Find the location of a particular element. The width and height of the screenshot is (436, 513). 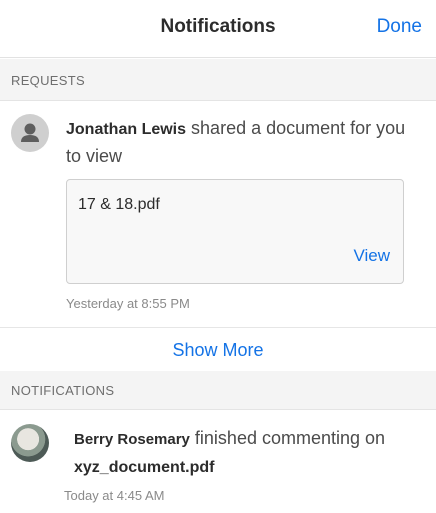

notification-action-text: finished commenting on is located at coordinates (290, 438).